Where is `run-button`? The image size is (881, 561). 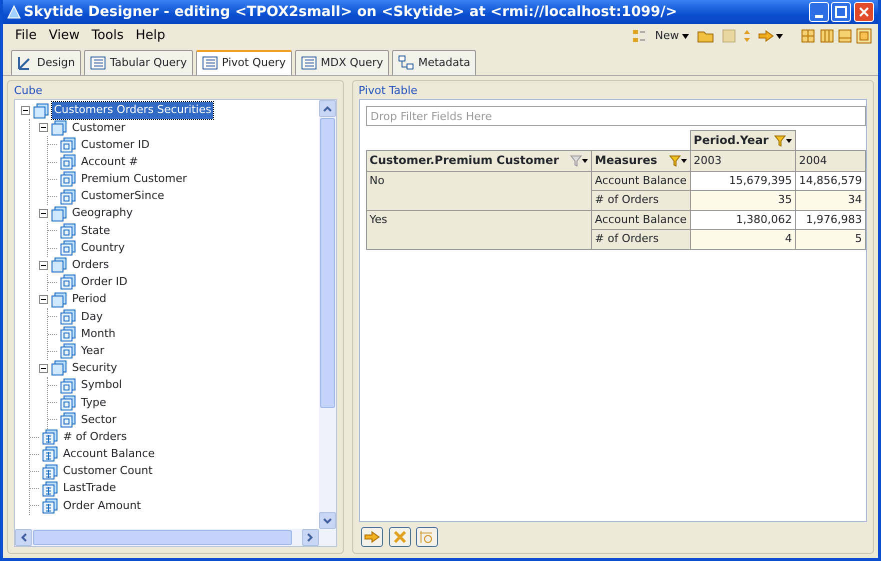 run-button is located at coordinates (372, 537).